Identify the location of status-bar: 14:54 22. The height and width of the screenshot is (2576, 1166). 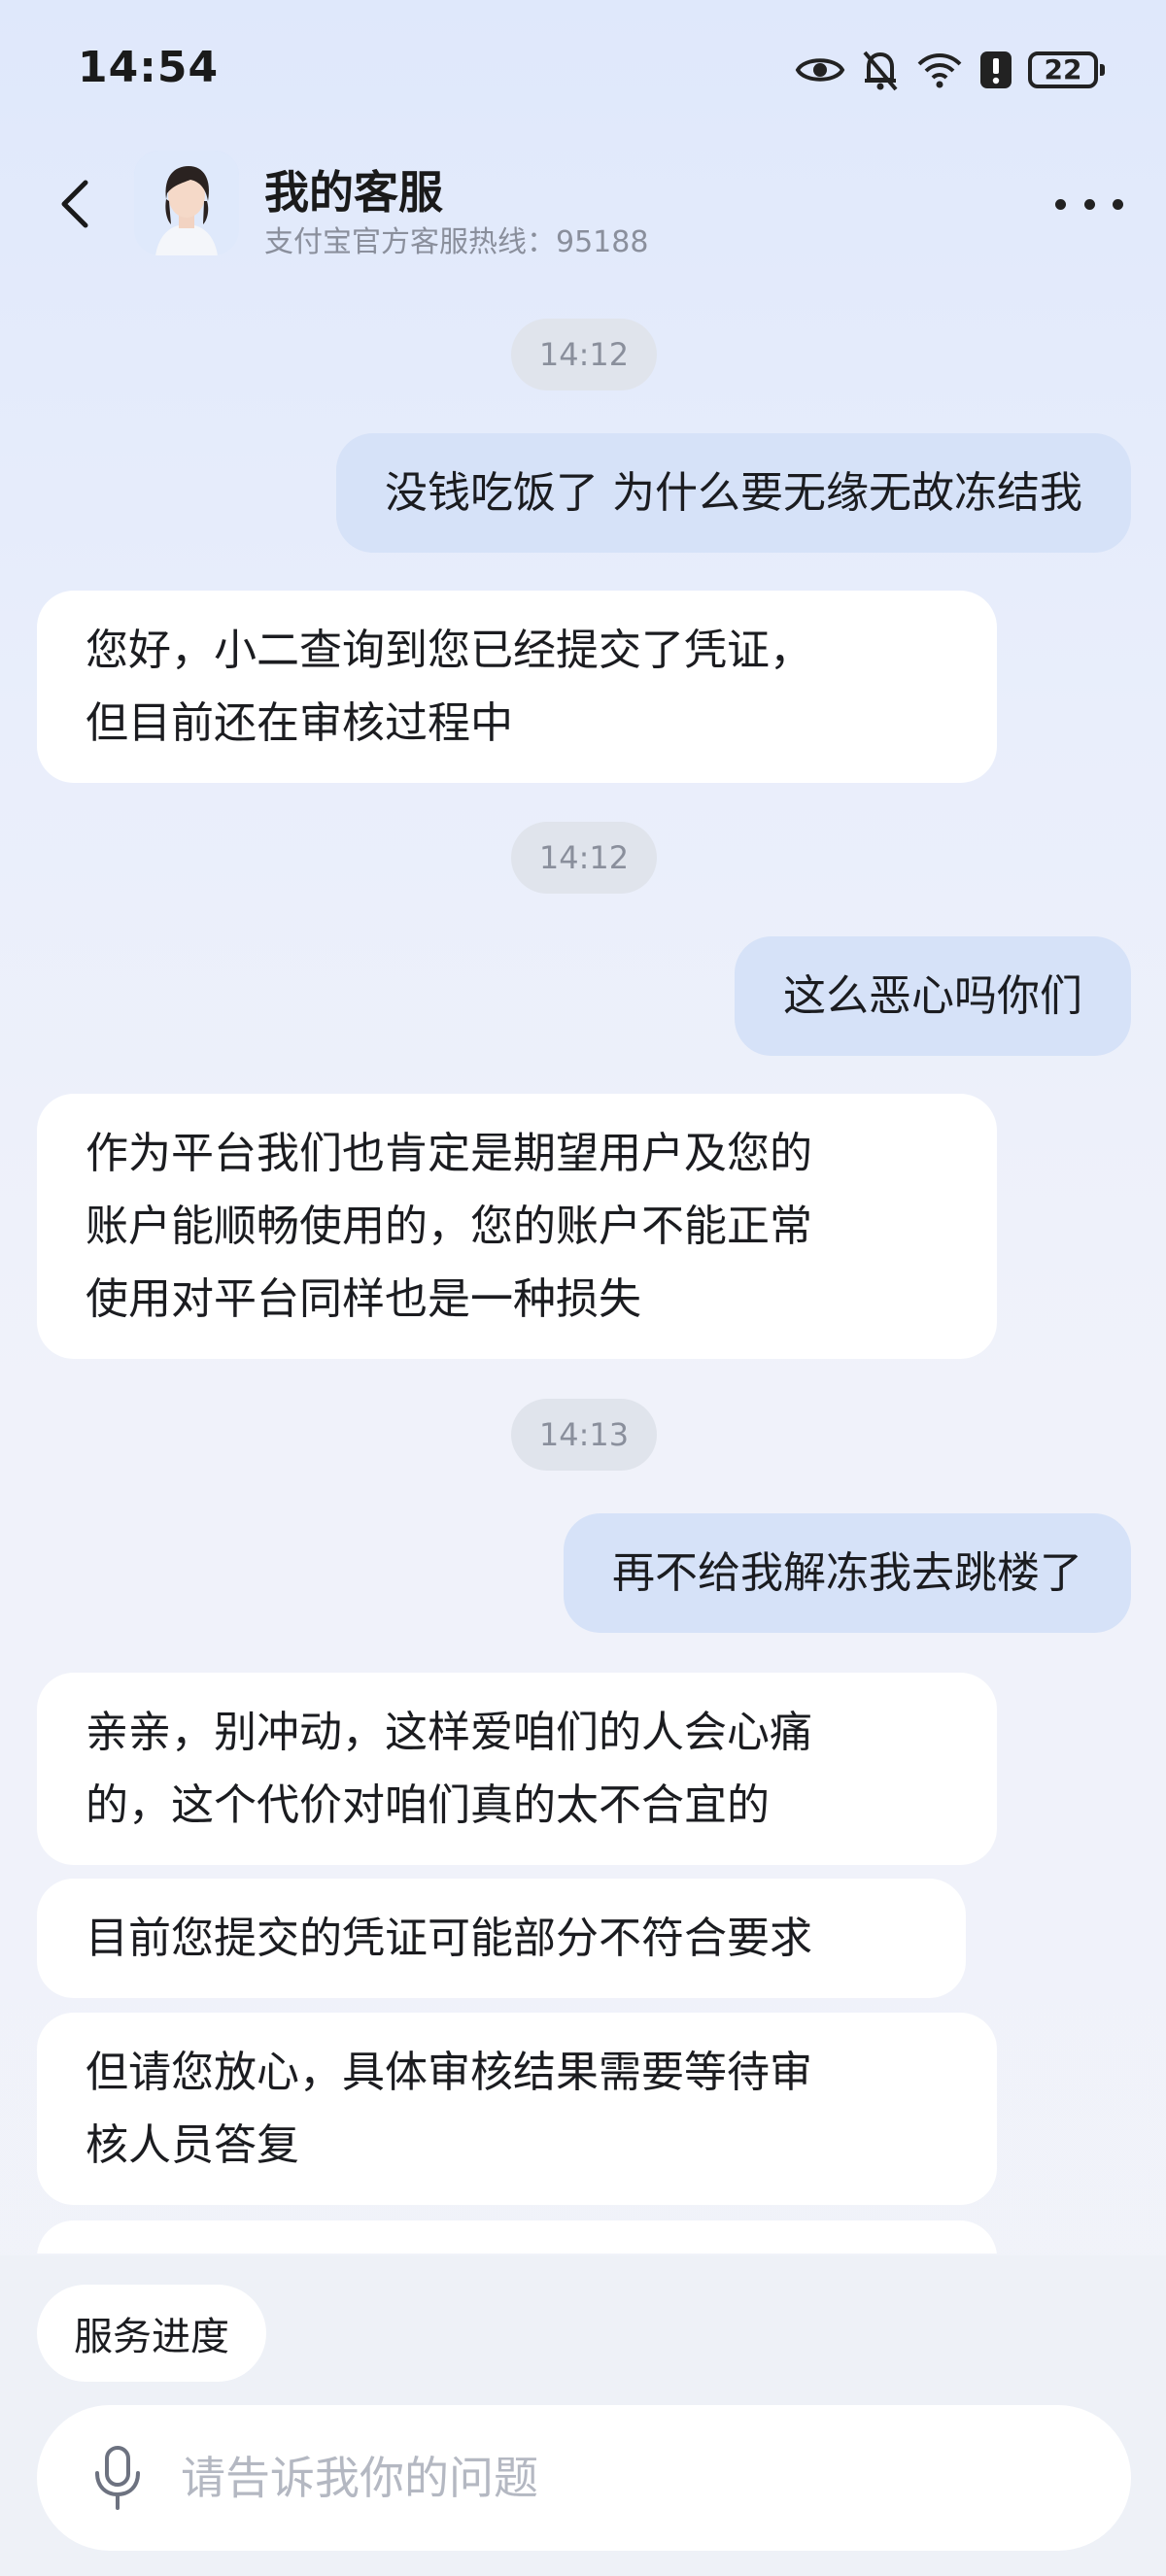
(583, 73).